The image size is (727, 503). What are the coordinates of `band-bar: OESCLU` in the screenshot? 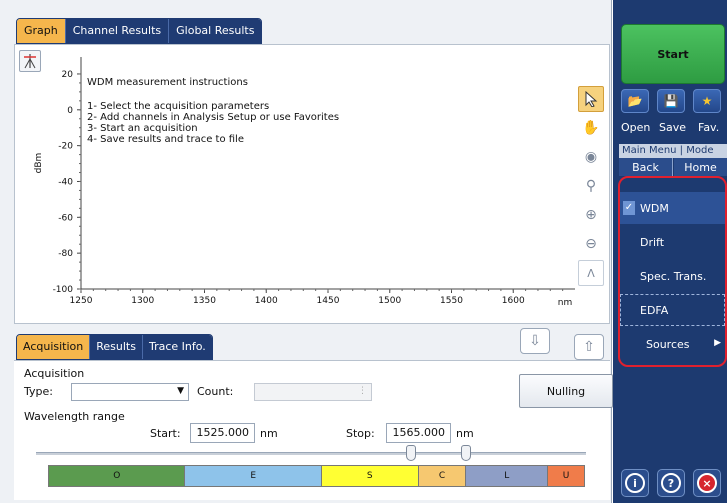 It's located at (316, 476).